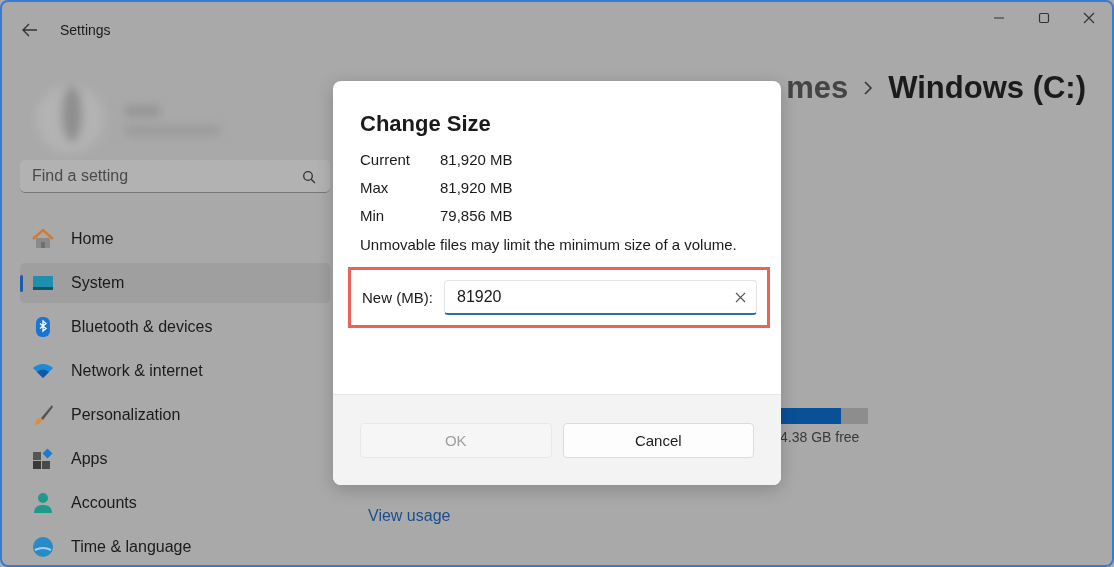  What do you see at coordinates (375, 187) in the screenshot?
I see `info-label: Max` at bounding box center [375, 187].